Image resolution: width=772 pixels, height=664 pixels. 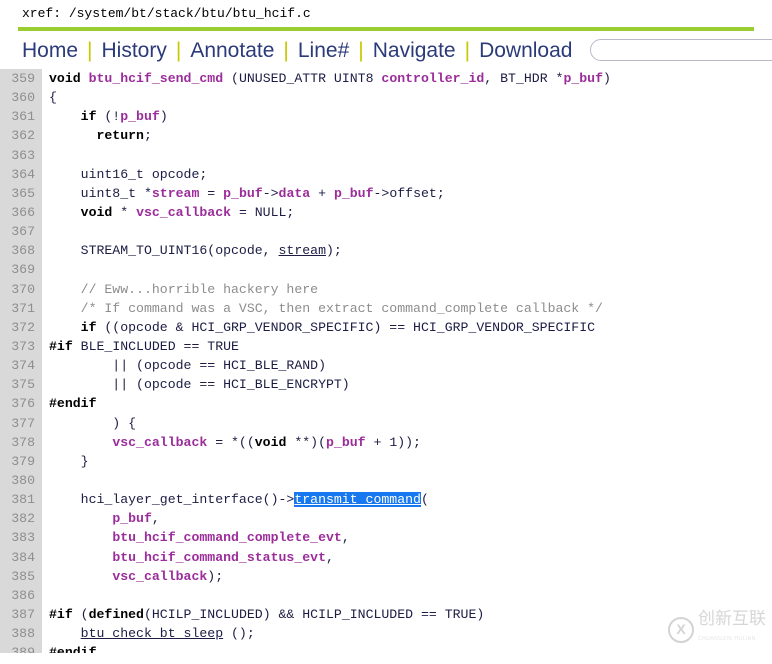 I want to click on line-number: 362, so click(x=21, y=136).